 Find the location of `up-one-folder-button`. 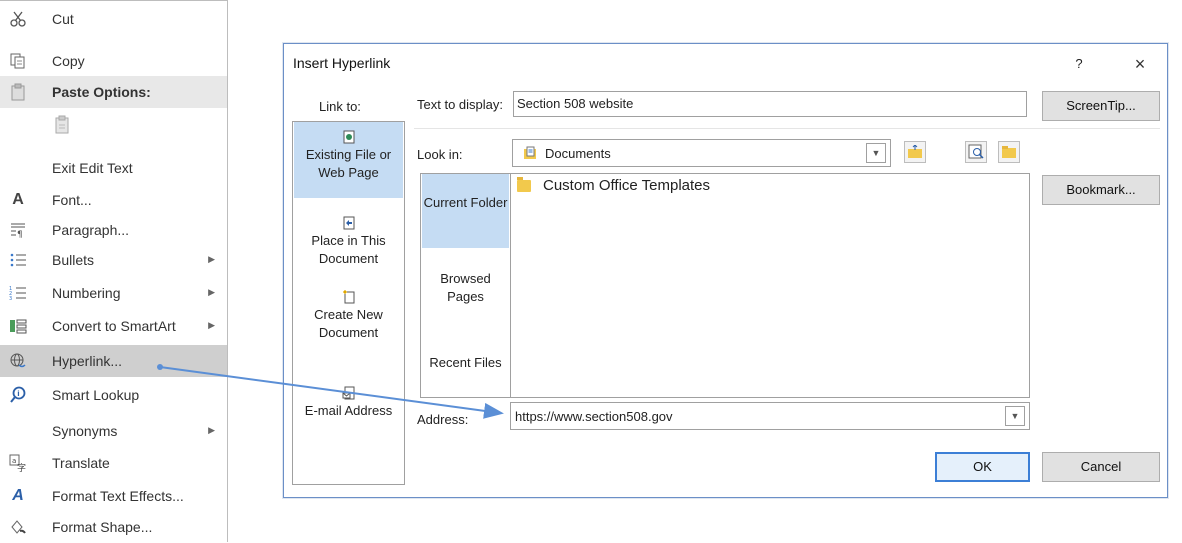

up-one-folder-button is located at coordinates (915, 152).